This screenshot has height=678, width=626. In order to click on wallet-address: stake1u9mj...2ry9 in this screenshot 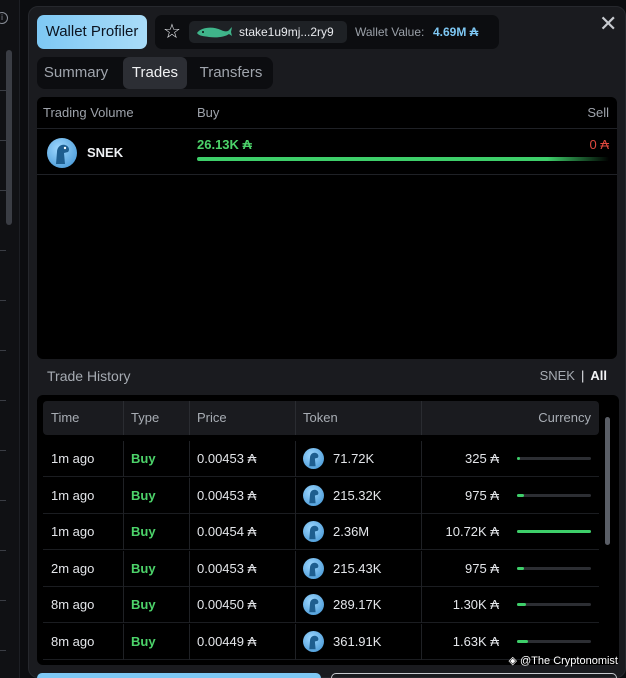, I will do `click(286, 32)`.